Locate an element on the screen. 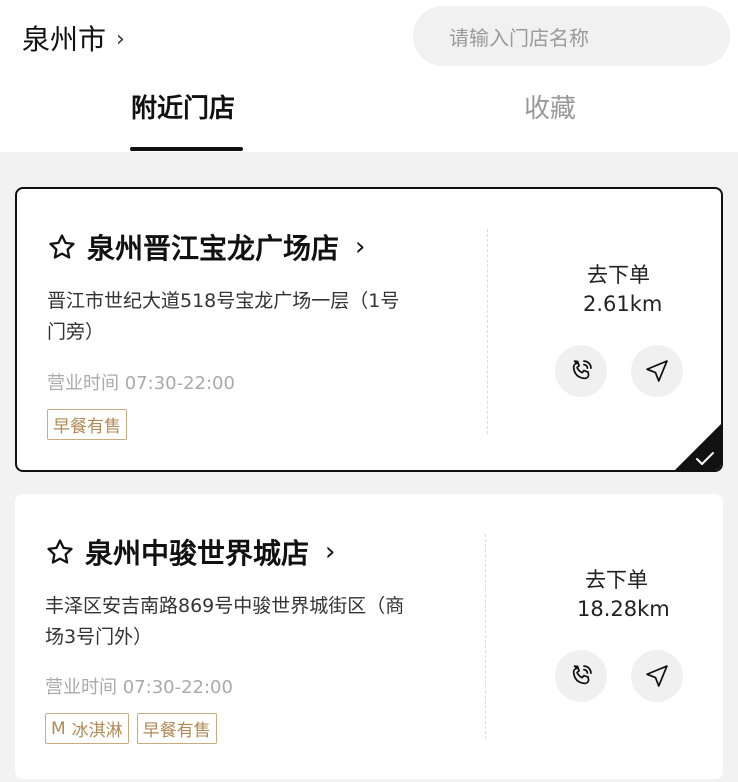 Image resolution: width=738 pixels, height=782 pixels. store-title-row: 泉州中骏世界城店 › is located at coordinates (190, 552).